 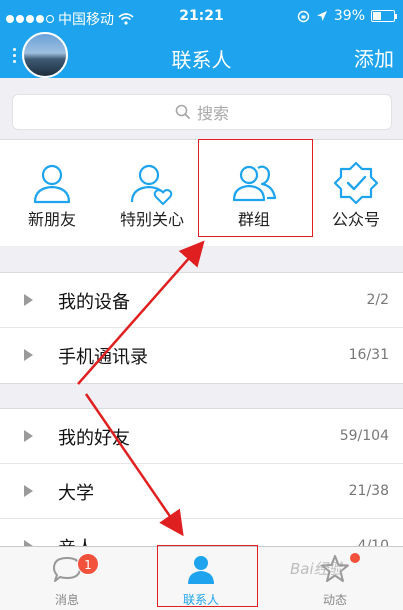 I want to click on page-title: 联系人, so click(x=201, y=60).